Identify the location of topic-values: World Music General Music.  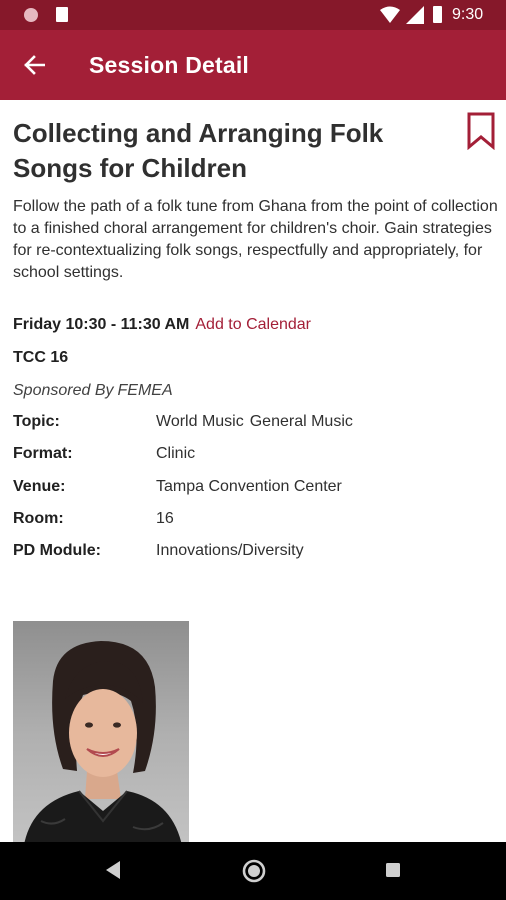
(254, 422).